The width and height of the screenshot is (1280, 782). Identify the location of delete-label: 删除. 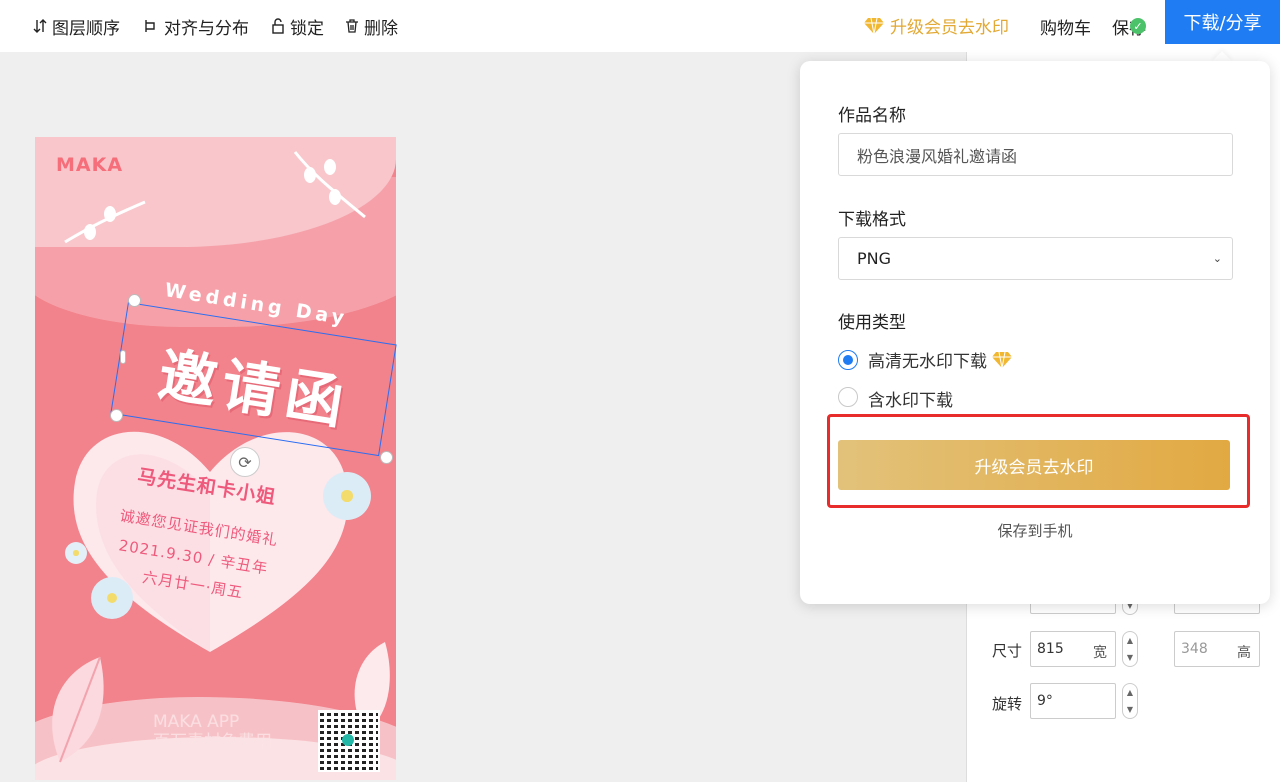
(381, 28).